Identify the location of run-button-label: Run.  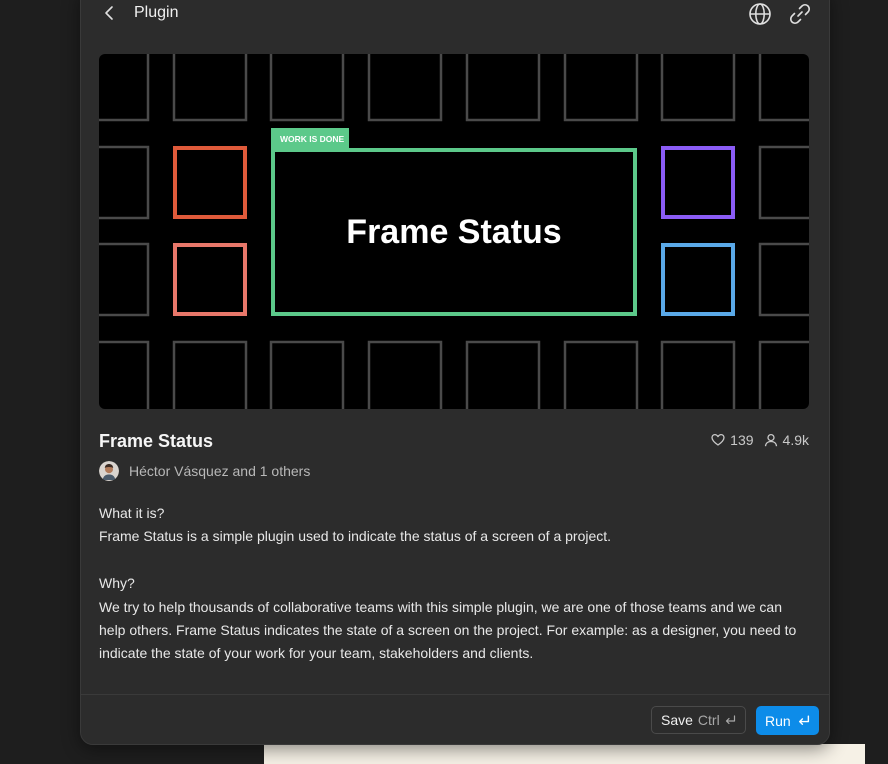
(778, 720).